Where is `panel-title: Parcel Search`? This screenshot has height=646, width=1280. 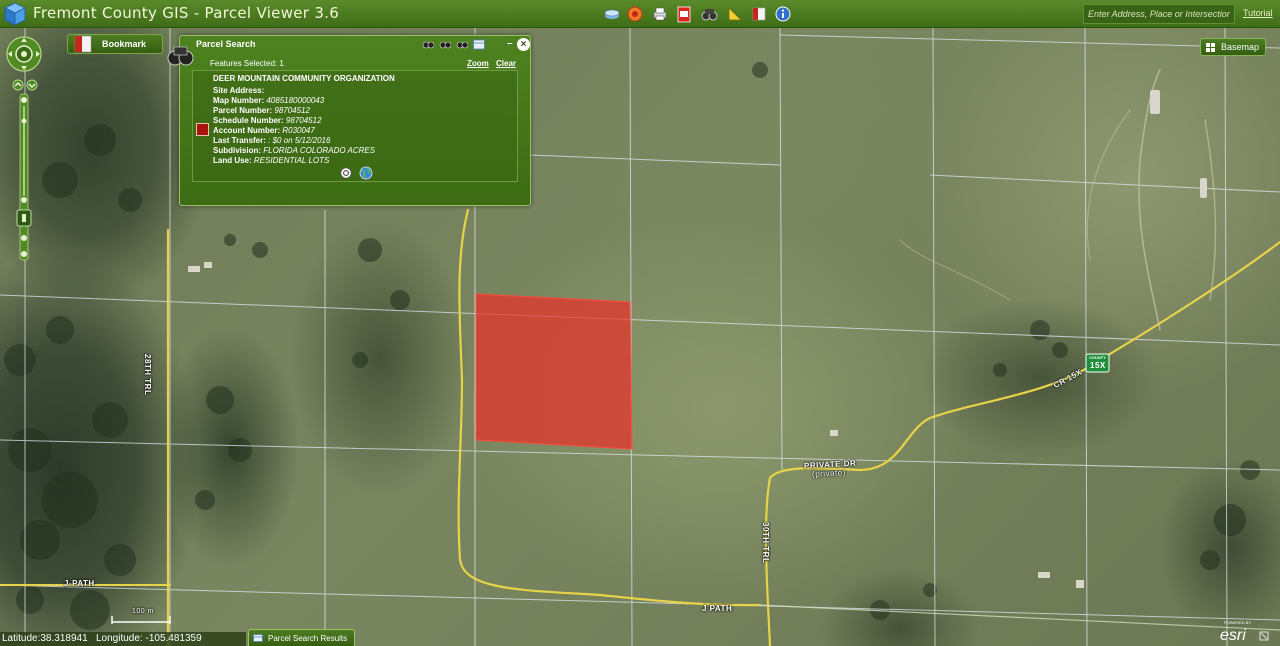 panel-title: Parcel Search is located at coordinates (226, 44).